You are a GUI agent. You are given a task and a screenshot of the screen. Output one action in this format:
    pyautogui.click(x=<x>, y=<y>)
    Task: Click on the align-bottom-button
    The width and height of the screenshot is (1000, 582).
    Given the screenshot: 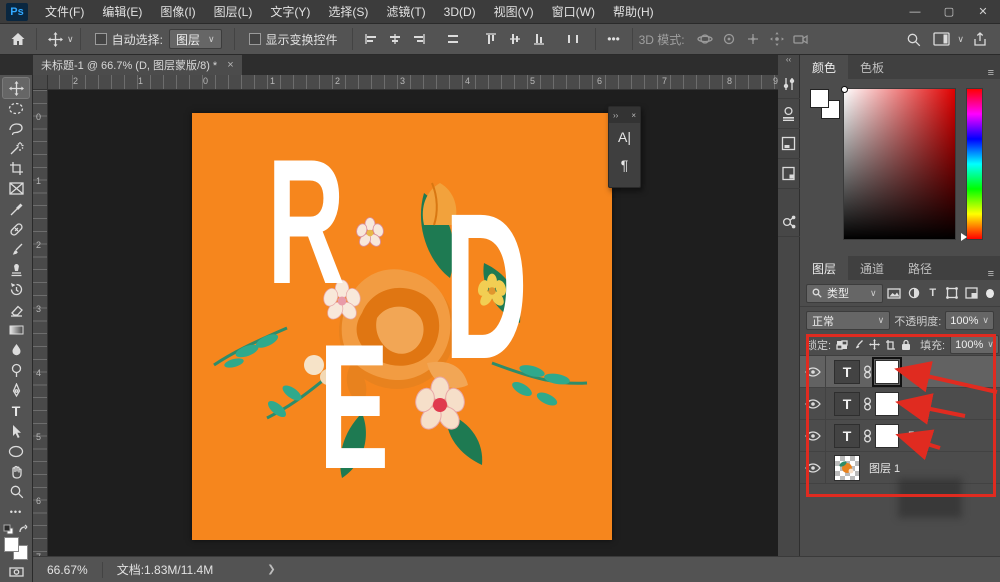 What is the action you would take?
    pyautogui.click(x=539, y=39)
    